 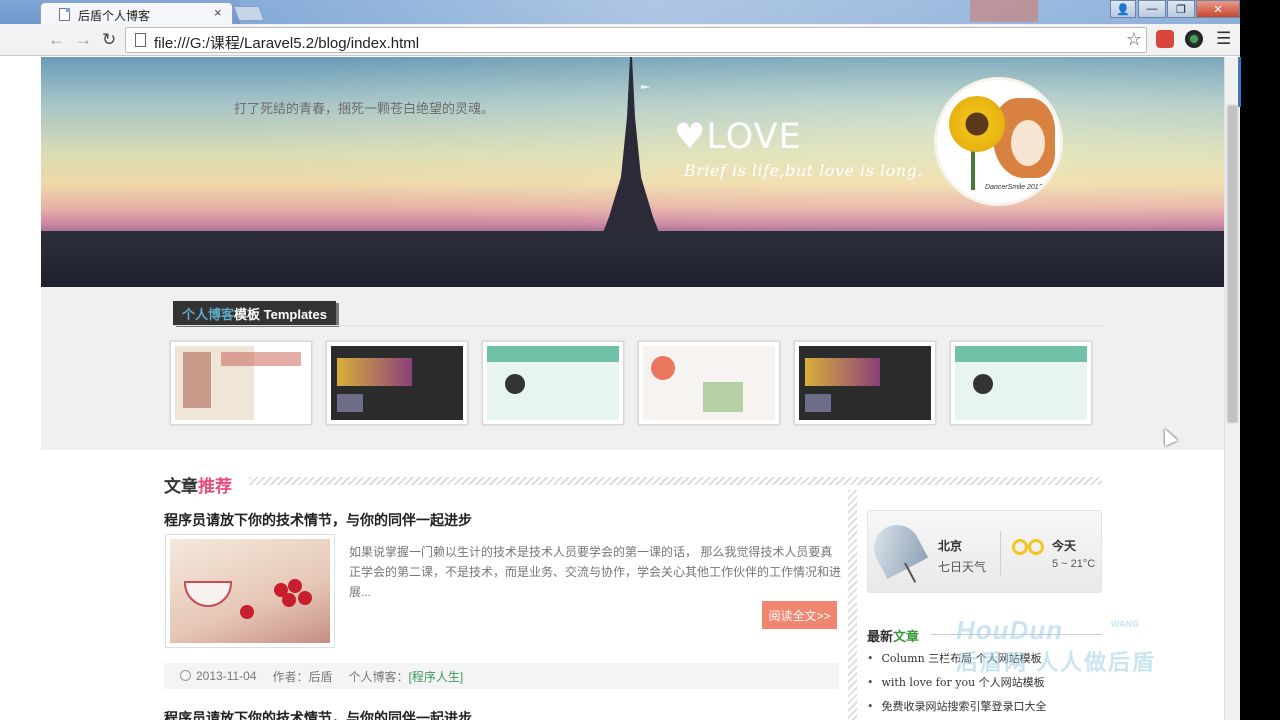 I want to click on scrollbar-accent, so click(x=1239, y=82).